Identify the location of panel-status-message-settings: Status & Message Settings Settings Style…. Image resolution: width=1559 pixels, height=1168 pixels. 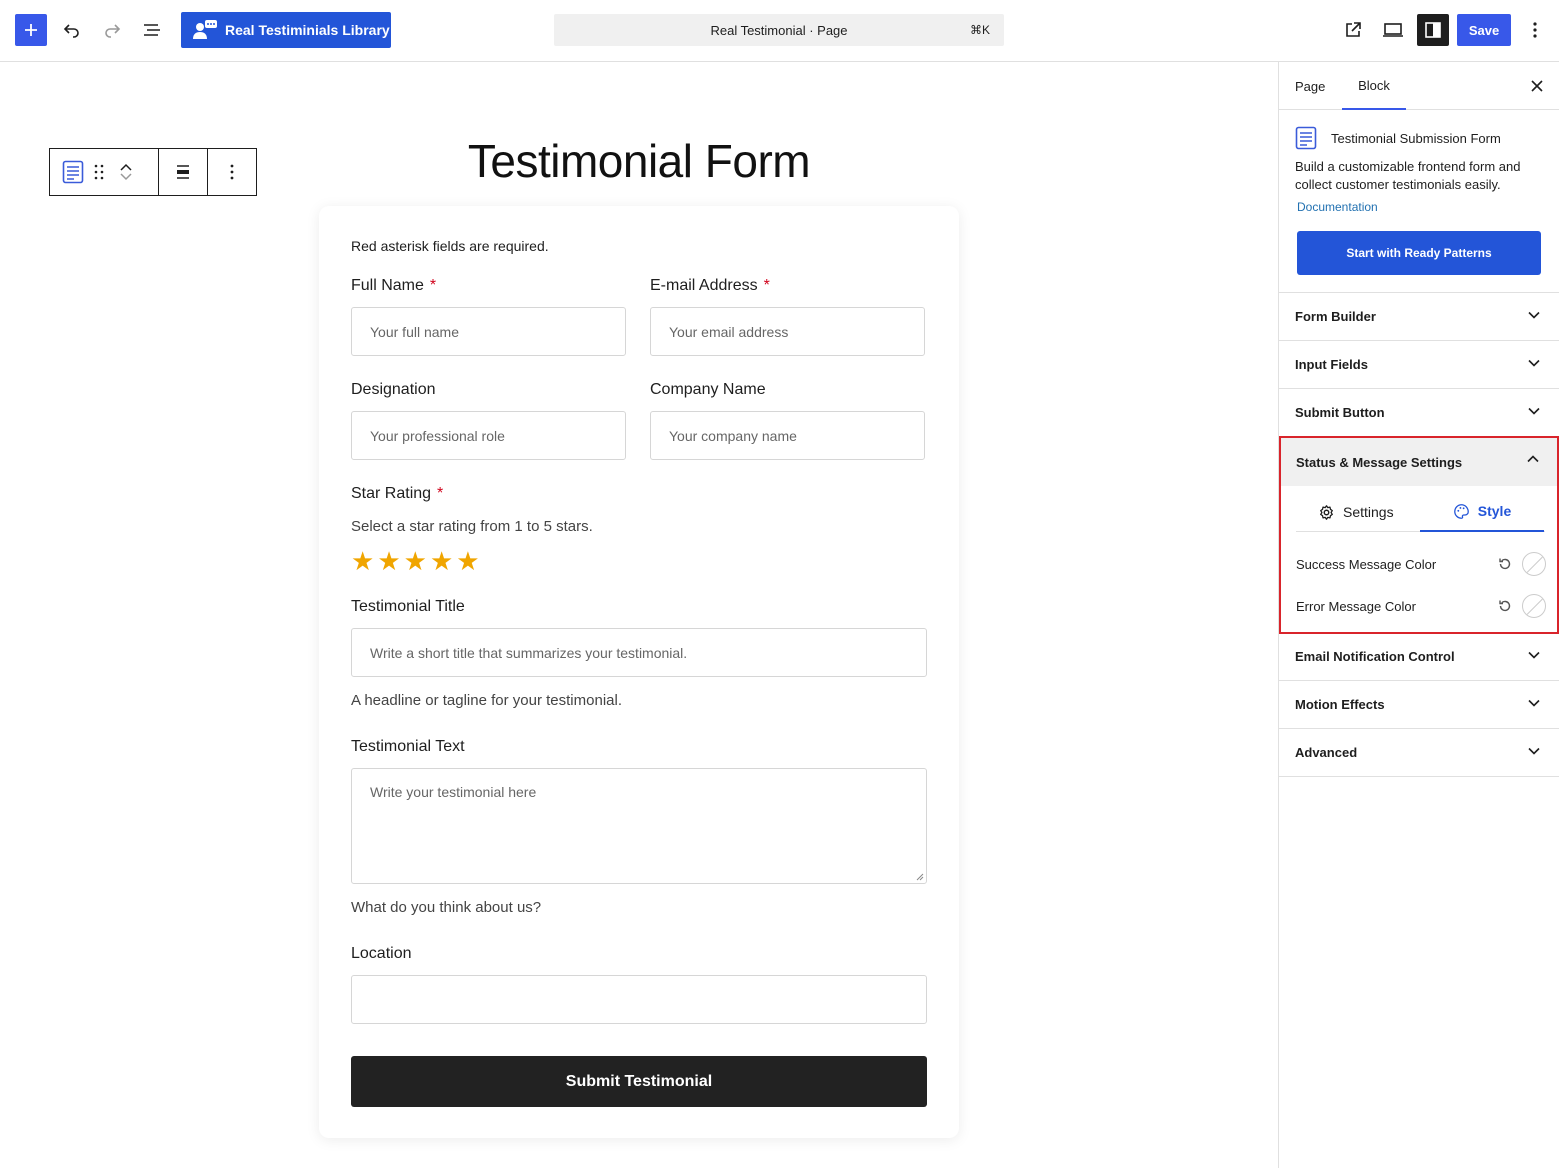
(1419, 535).